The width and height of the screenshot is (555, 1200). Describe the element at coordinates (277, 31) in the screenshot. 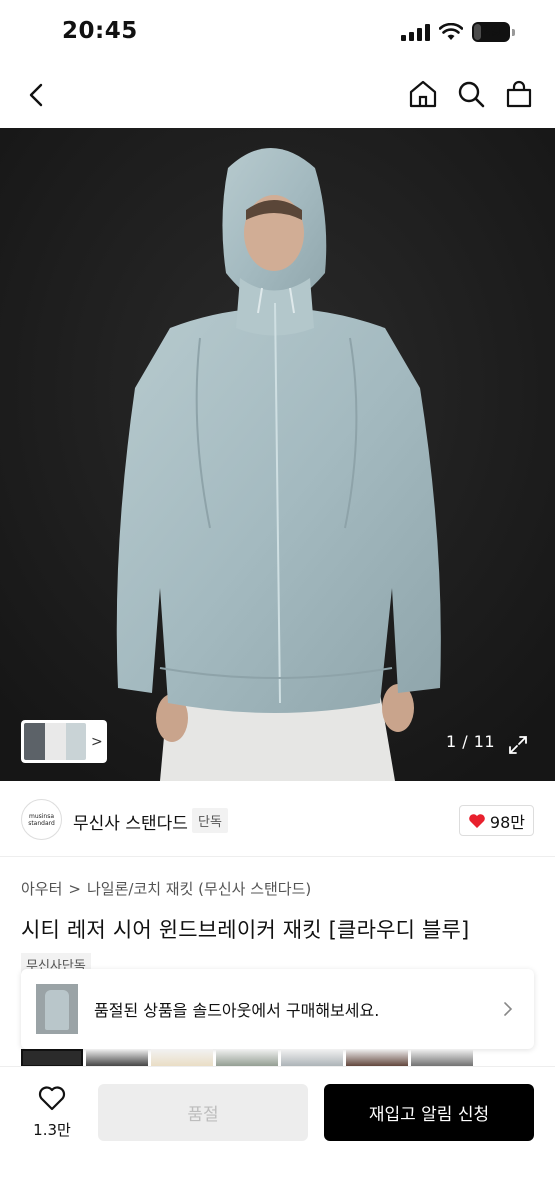

I see `status-bar: 20:45 29` at that location.